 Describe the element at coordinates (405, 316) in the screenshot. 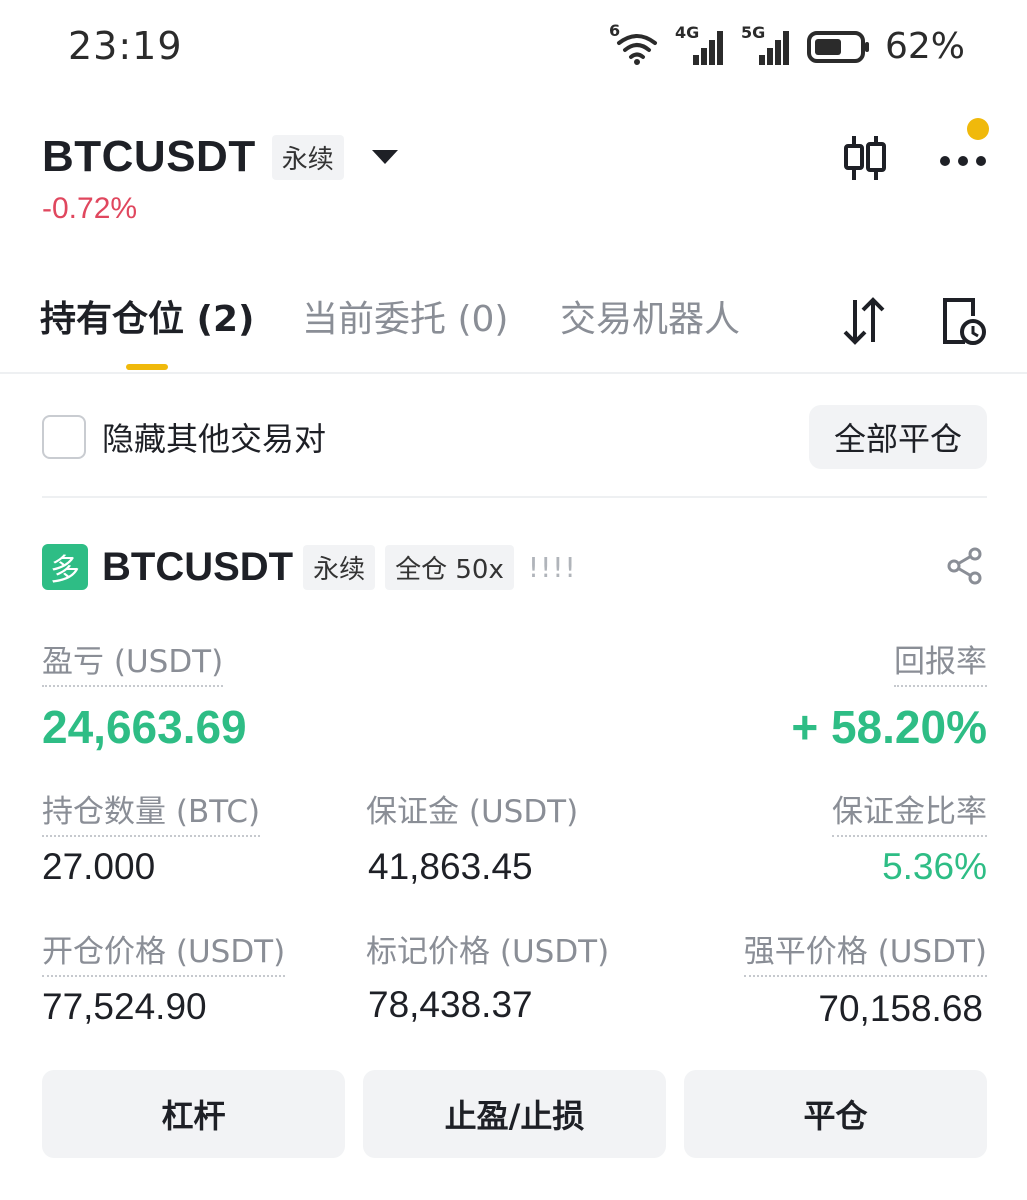

I see `tab-open-orders: 当前委托 (0)` at that location.